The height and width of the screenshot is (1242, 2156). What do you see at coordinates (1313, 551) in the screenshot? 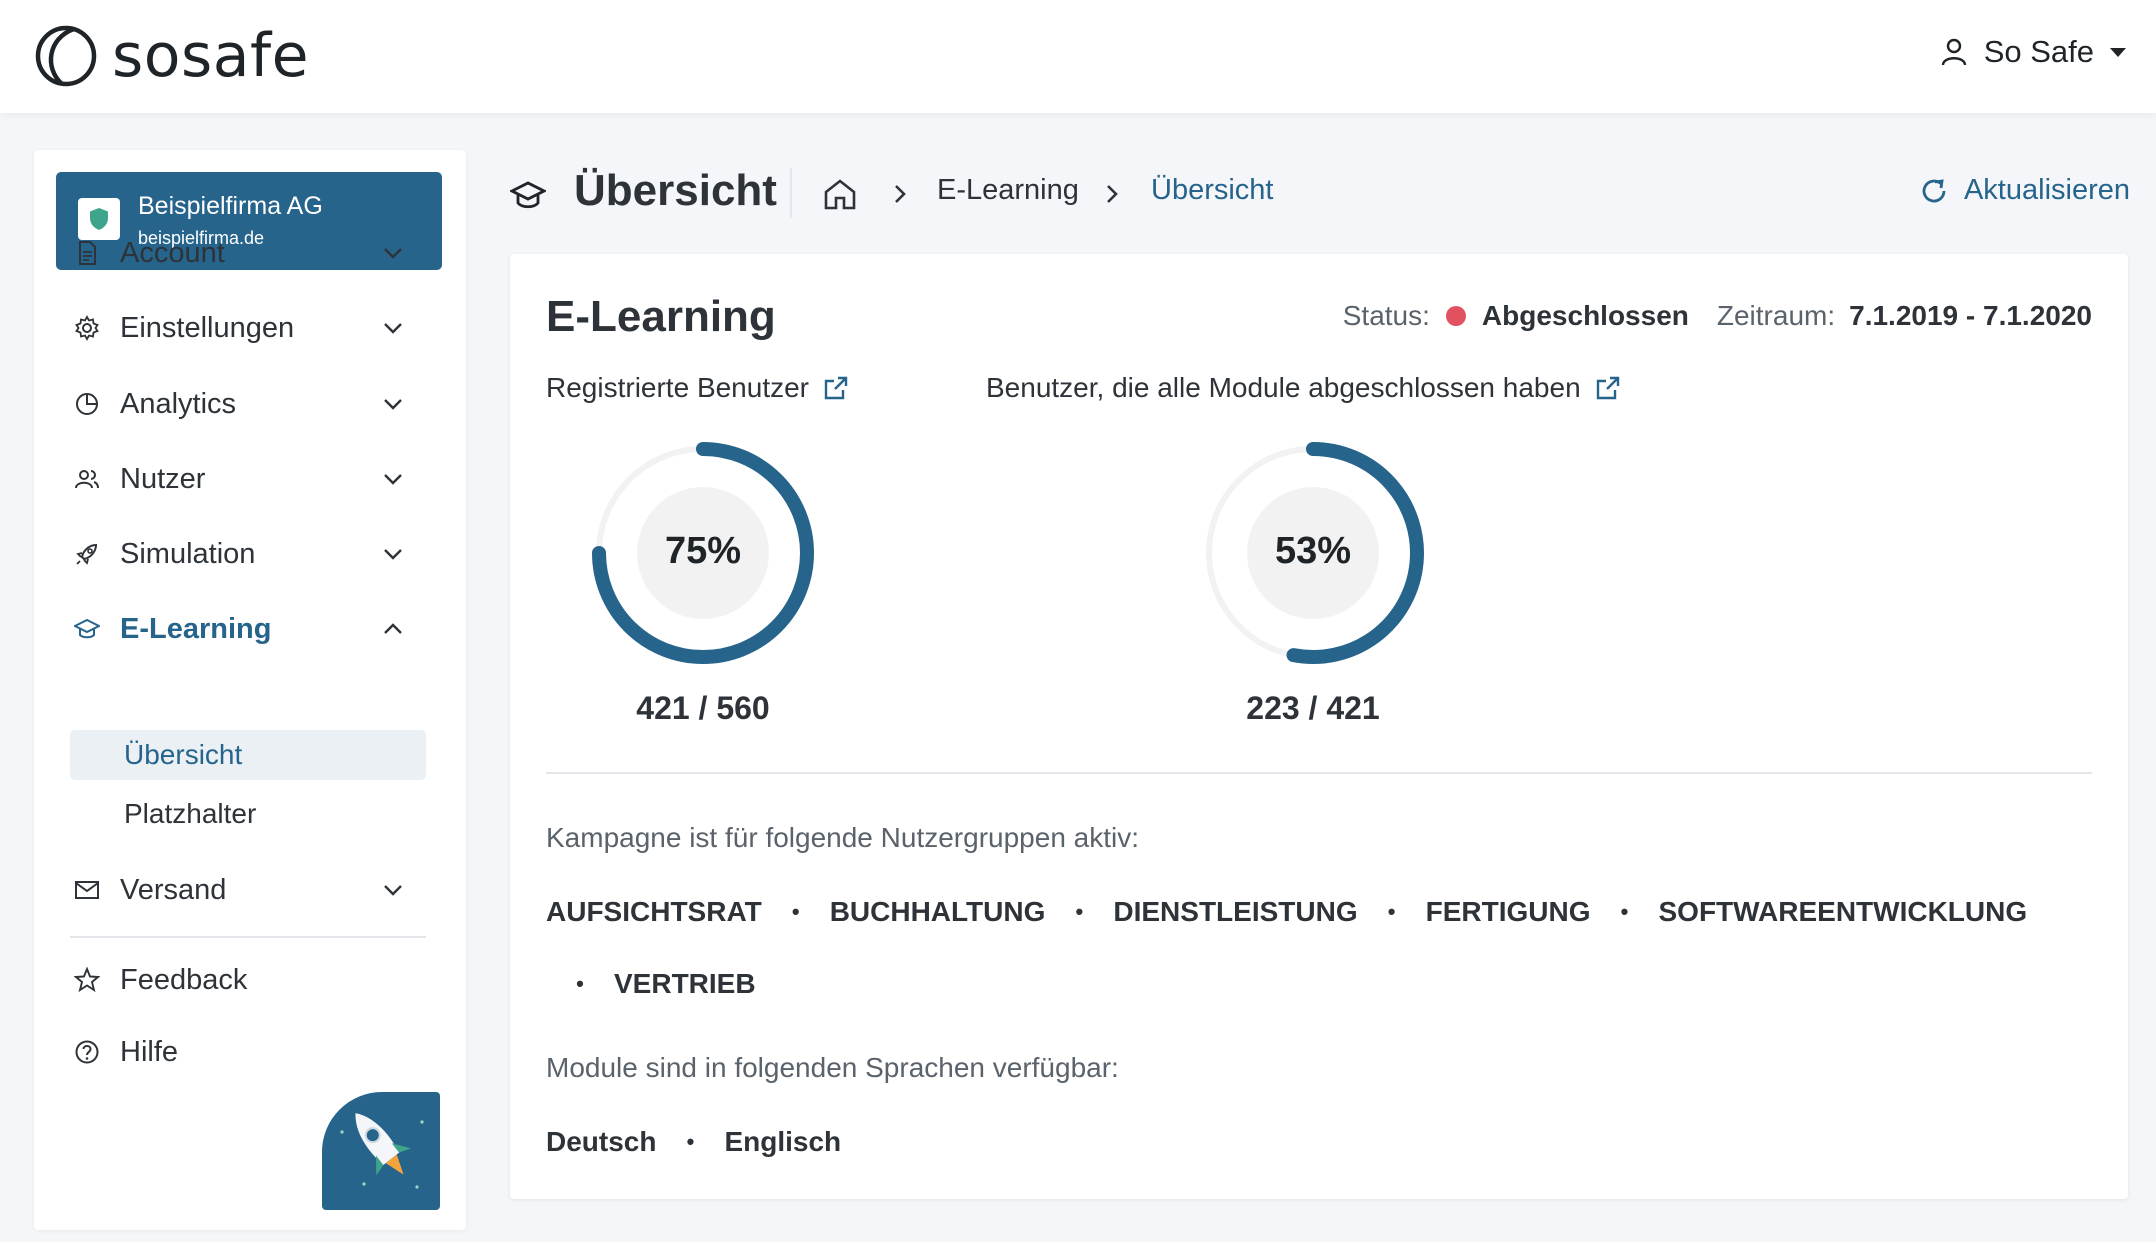
I see `gauge-percent: 53%` at bounding box center [1313, 551].